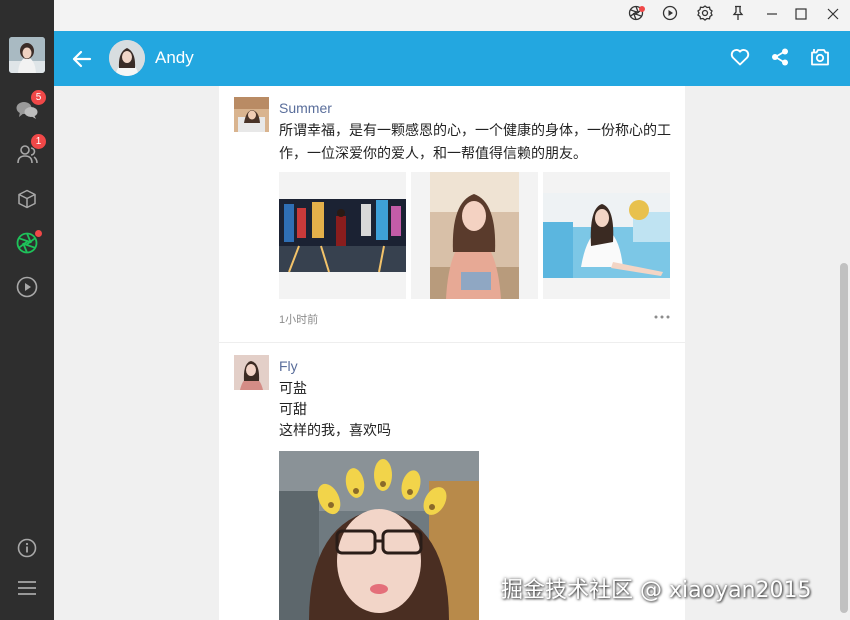 This screenshot has height=620, width=850. I want to click on favorite-button, so click(740, 59).